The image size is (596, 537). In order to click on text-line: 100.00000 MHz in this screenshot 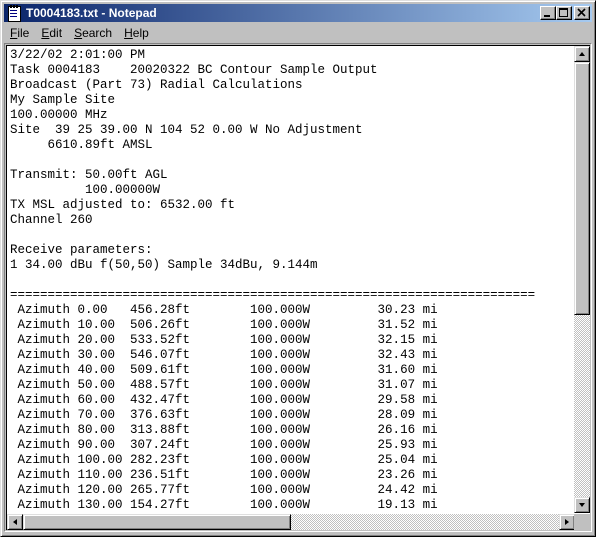, I will do `click(59, 115)`.